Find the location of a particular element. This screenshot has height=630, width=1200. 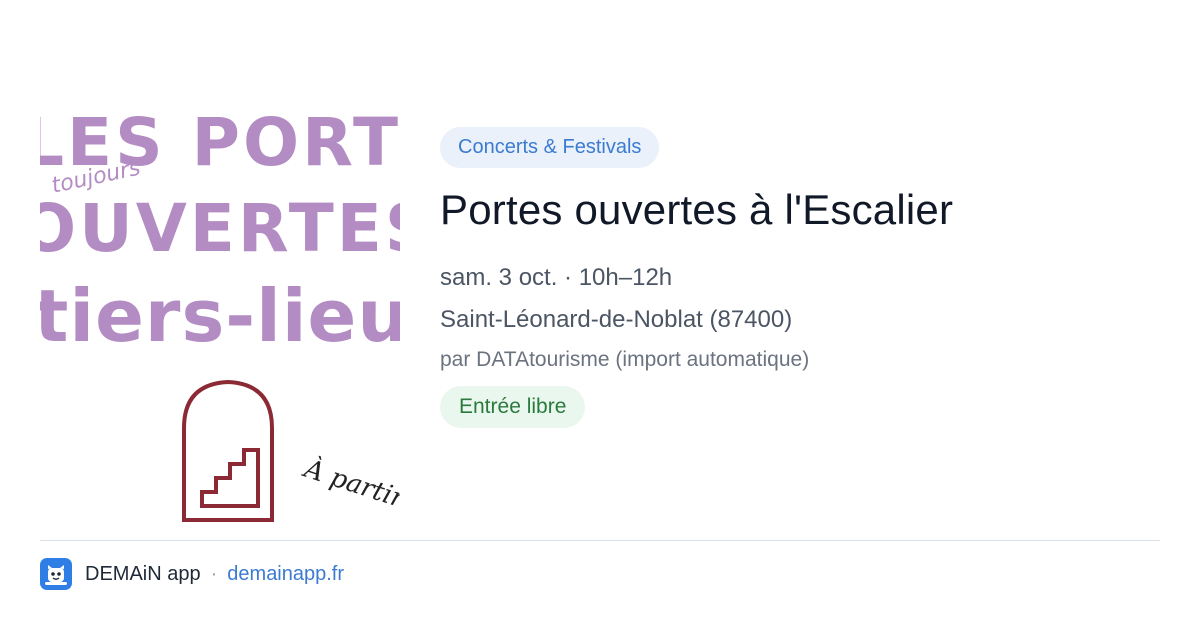

app-website-link: demainapp.fr is located at coordinates (285, 574).